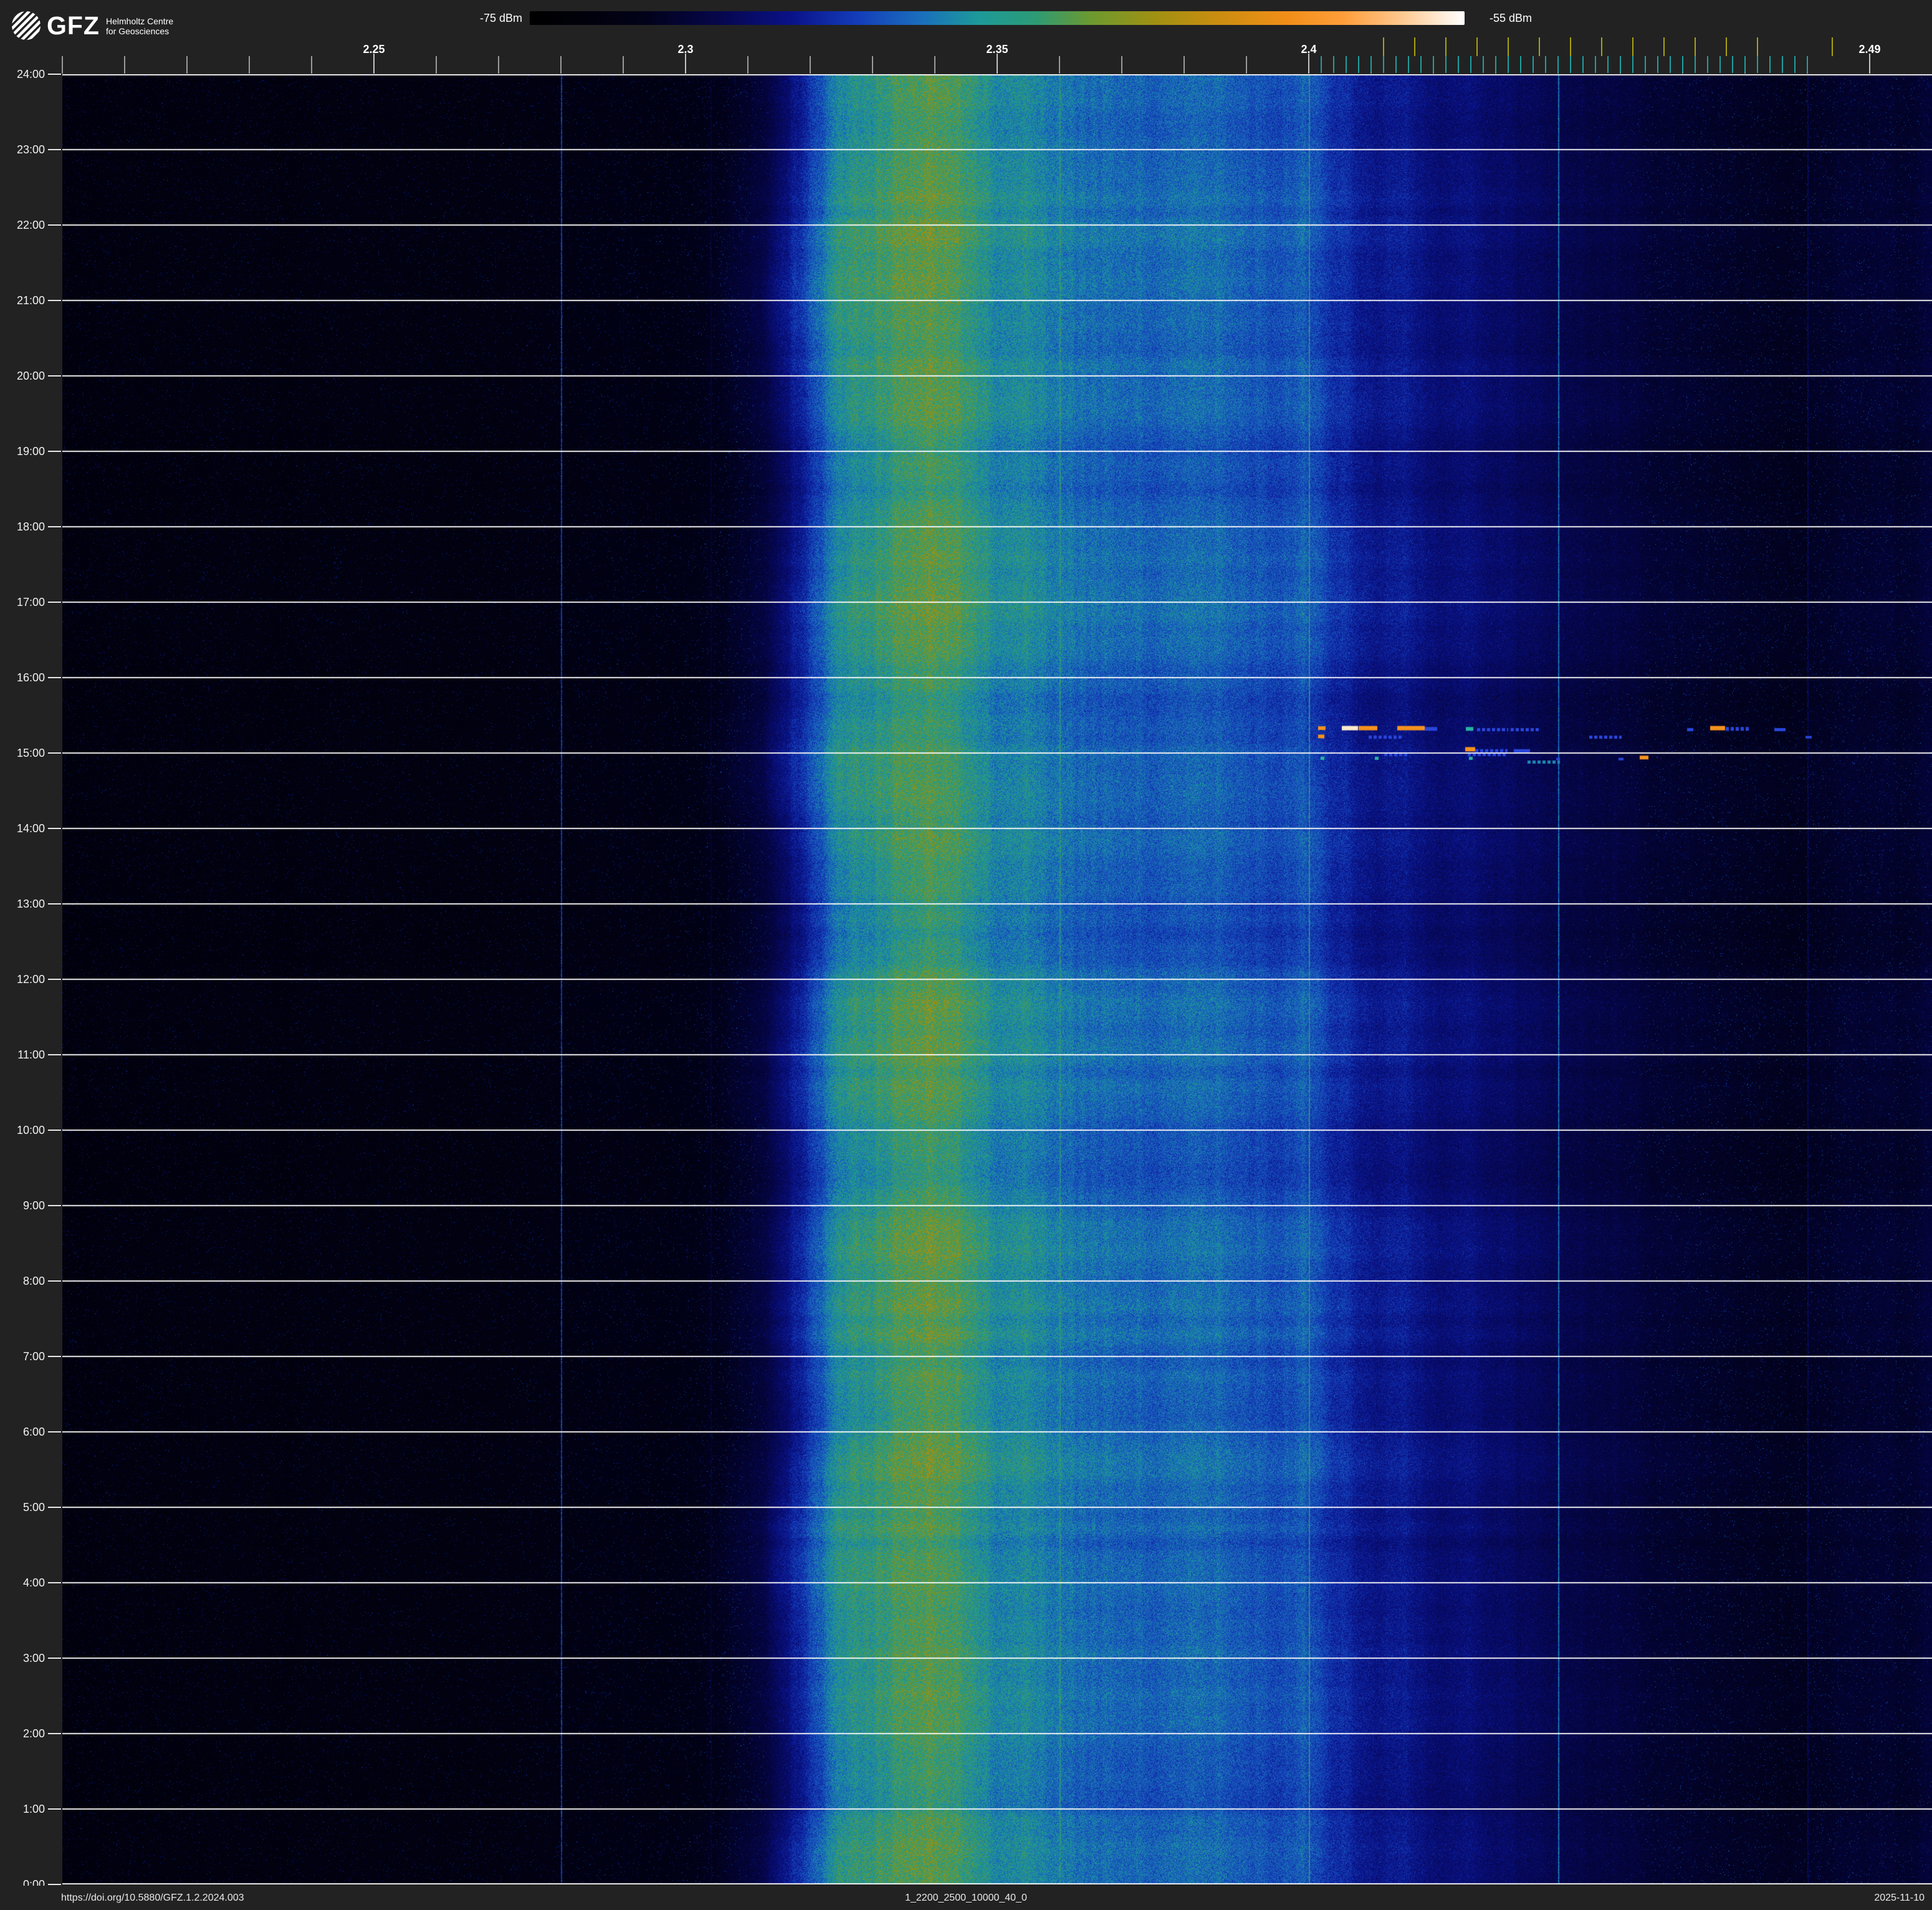  What do you see at coordinates (1899, 1898) in the screenshot?
I see `date-label: 2025-11-10` at bounding box center [1899, 1898].